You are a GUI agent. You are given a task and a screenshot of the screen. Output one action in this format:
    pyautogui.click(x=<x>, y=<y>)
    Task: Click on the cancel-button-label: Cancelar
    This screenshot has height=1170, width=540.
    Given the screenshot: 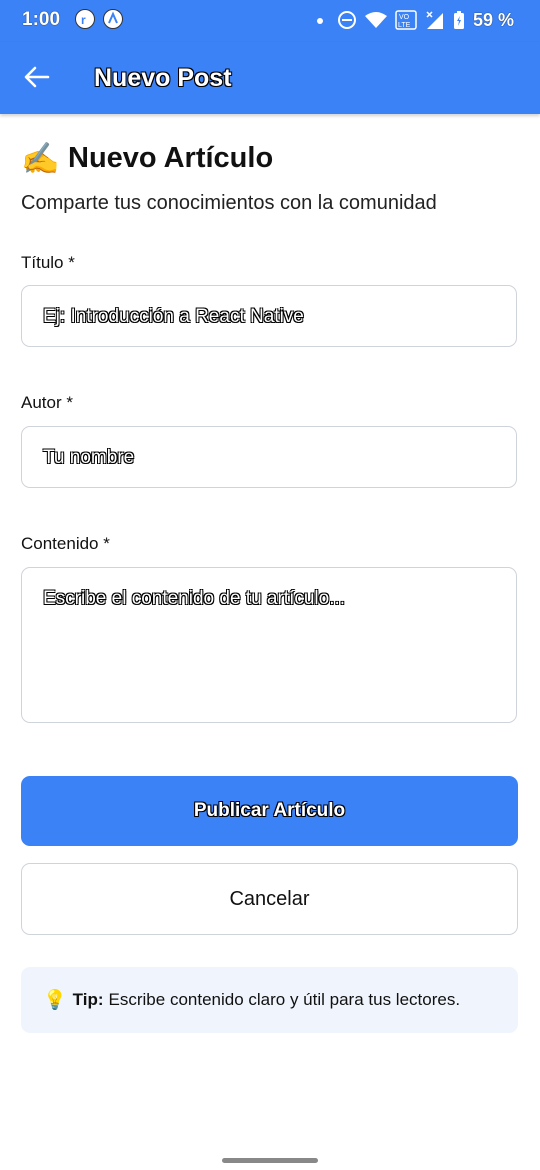 What is the action you would take?
    pyautogui.click(x=269, y=898)
    